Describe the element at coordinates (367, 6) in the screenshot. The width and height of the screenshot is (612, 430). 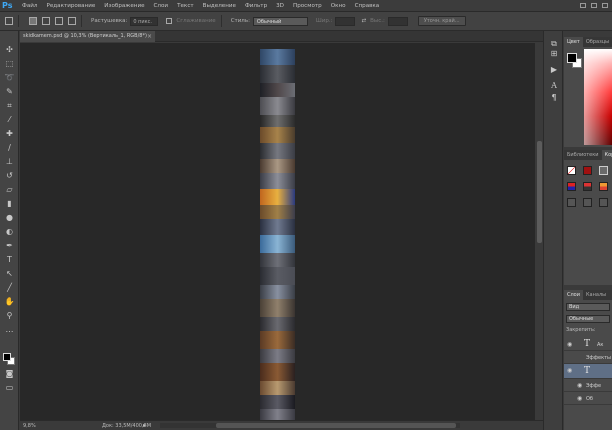
I see `menu-help: Справка` at that location.